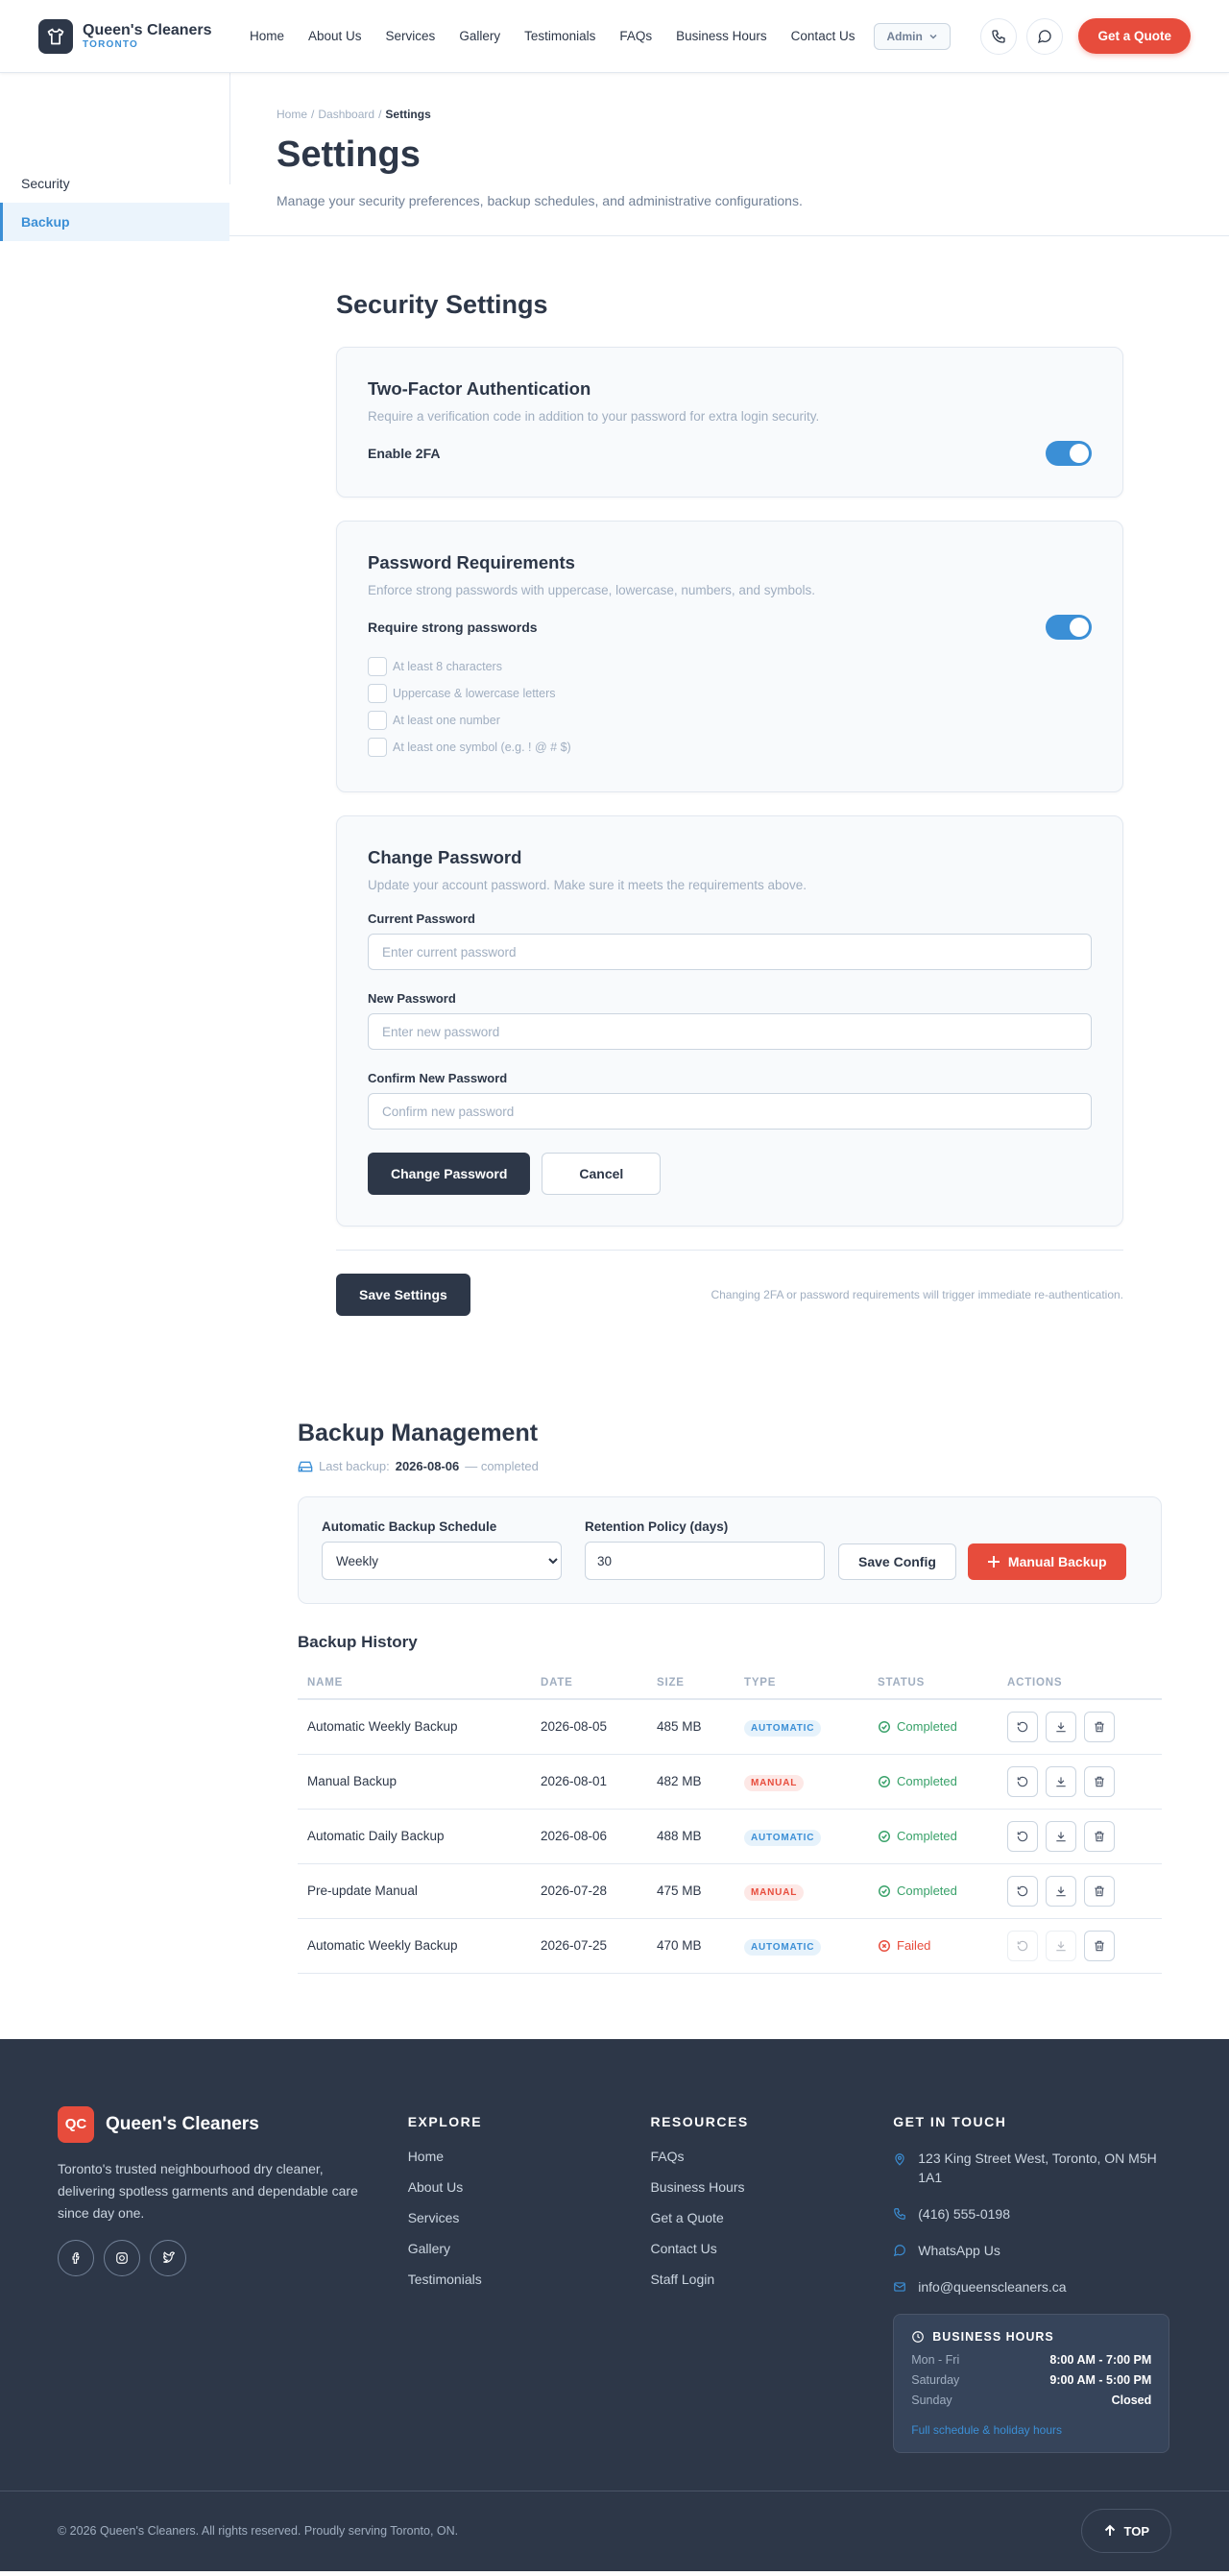 This screenshot has height=2576, width=1229. What do you see at coordinates (442, 1561) in the screenshot?
I see `schedule-select: Weekly` at bounding box center [442, 1561].